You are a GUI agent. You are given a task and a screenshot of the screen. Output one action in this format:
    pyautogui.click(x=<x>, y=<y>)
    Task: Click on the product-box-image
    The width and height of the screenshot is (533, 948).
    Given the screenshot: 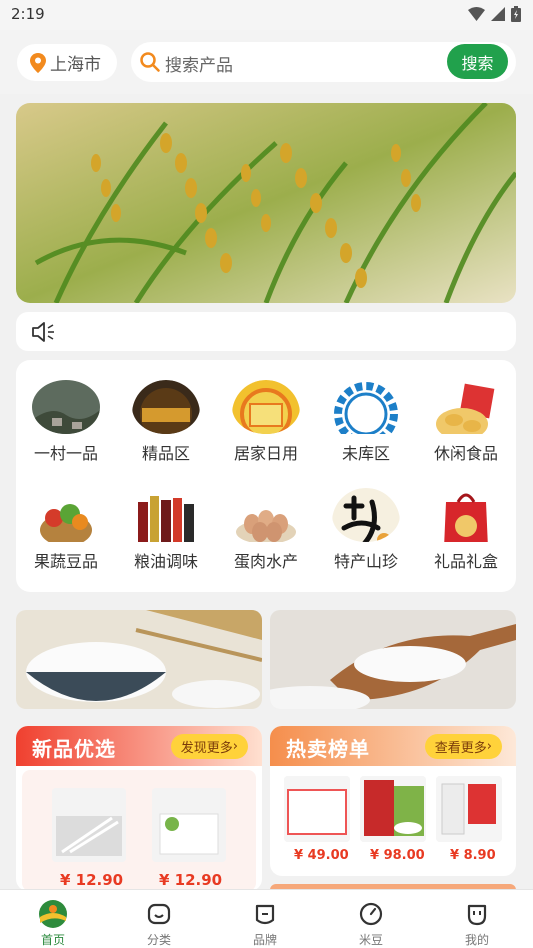 What is the action you would take?
    pyautogui.click(x=317, y=809)
    